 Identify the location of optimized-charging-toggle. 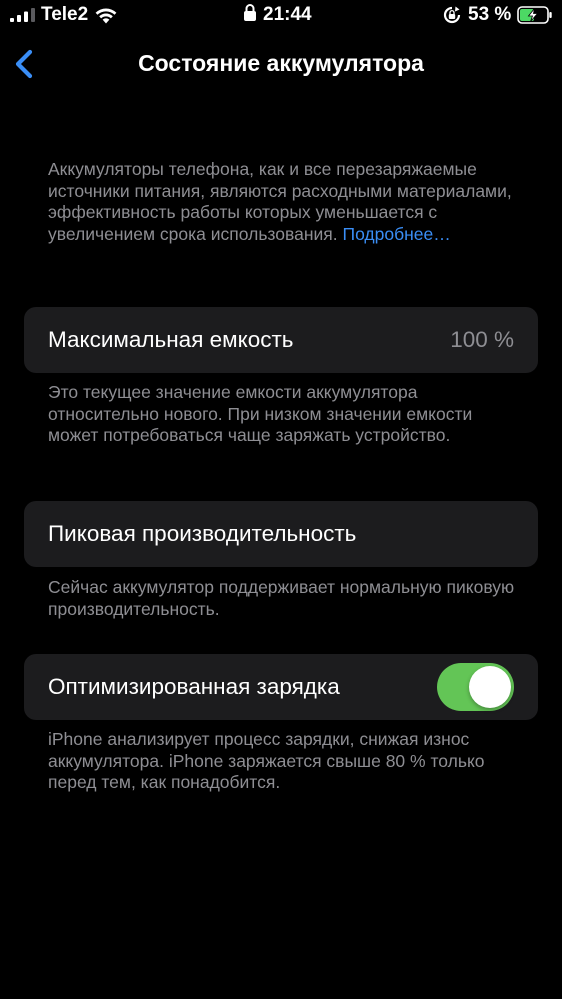
(475, 687).